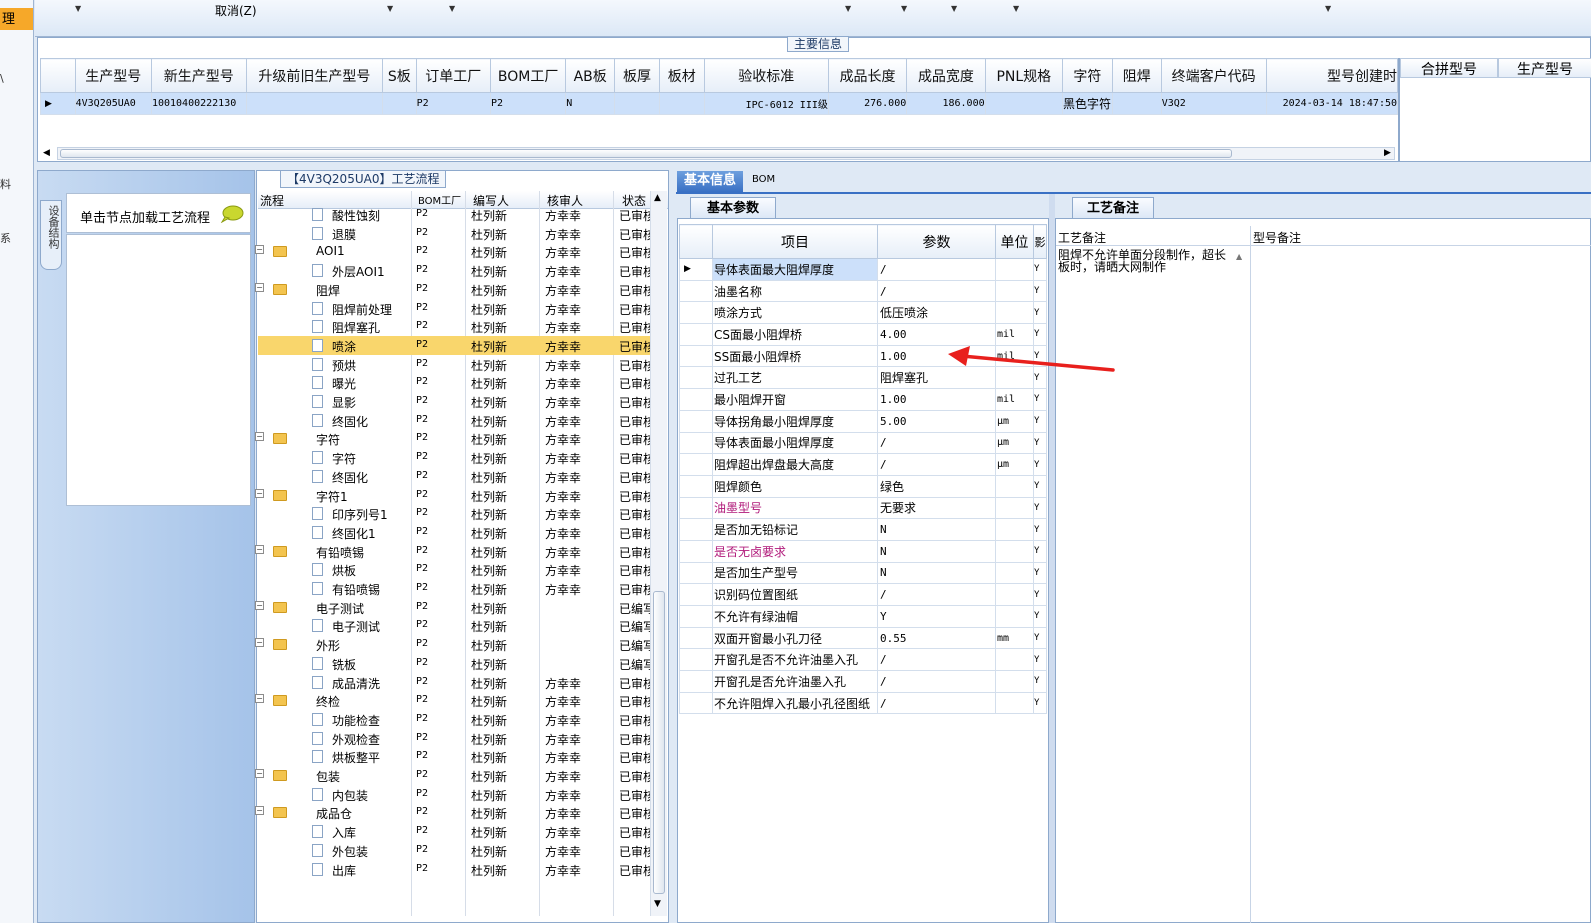  I want to click on tree-row: 烘板整平 P2 杜列新 方幸幸 已审核, so click(454, 756).